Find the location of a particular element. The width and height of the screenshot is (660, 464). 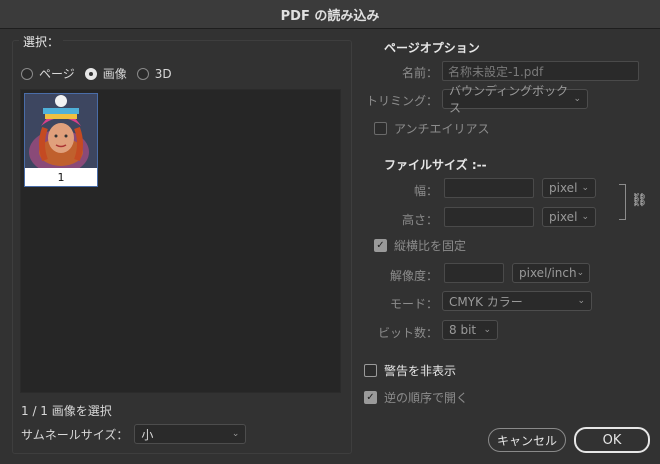

selection-status: 1 / 1 画像を選択 is located at coordinates (66, 411).